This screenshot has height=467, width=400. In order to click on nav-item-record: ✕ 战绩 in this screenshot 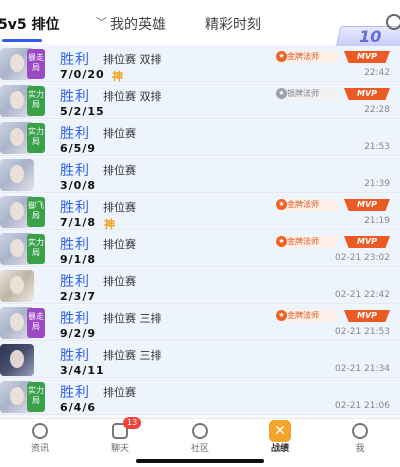, I will do `click(280, 439)`.